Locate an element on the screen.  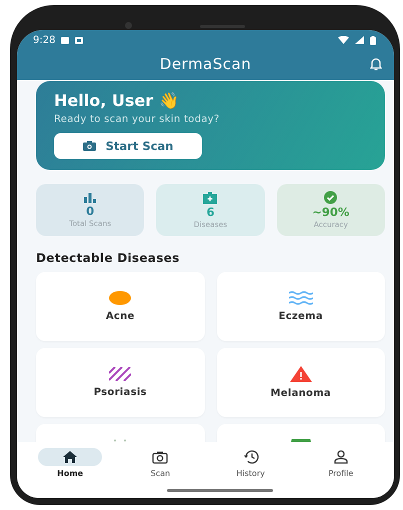
app-title: DermaScan is located at coordinates (206, 64).